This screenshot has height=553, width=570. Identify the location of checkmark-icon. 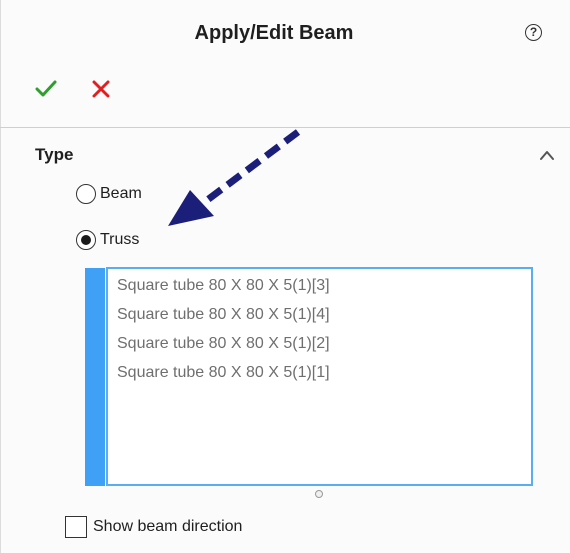
(46, 89).